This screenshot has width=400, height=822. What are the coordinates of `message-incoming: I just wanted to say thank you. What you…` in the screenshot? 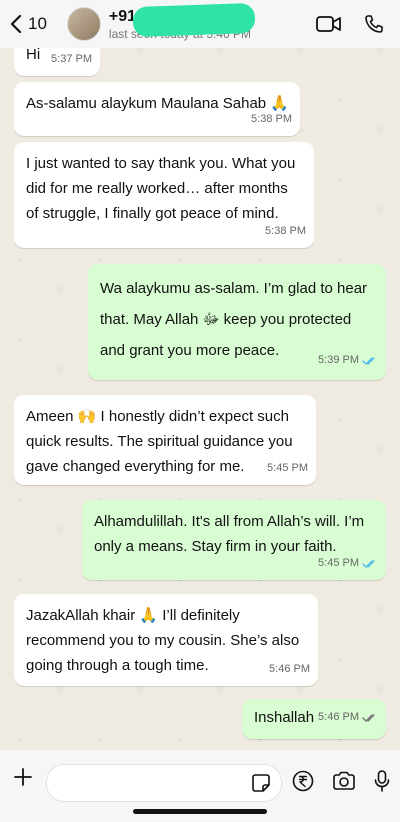 It's located at (164, 195).